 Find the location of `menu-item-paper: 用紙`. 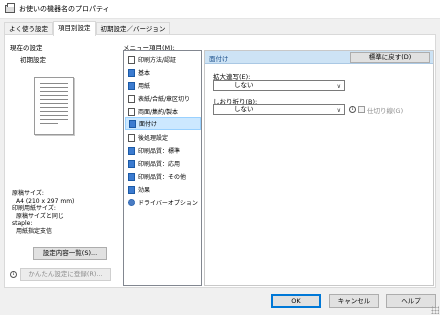

menu-item-paper: 用紙 is located at coordinates (163, 85).